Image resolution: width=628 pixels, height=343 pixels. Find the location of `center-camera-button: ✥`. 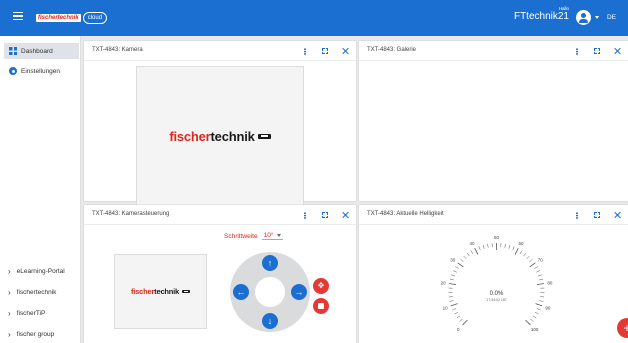

center-camera-button: ✥ is located at coordinates (321, 286).